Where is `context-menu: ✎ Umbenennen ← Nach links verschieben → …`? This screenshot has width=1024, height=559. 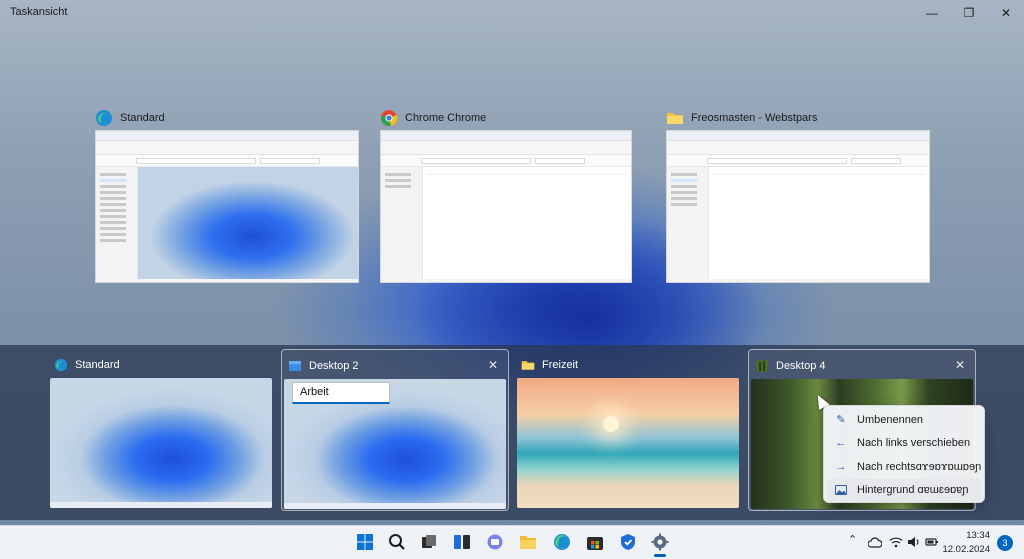
context-menu: ✎ Umbenennen ← Nach links verschieben → … is located at coordinates (904, 454).